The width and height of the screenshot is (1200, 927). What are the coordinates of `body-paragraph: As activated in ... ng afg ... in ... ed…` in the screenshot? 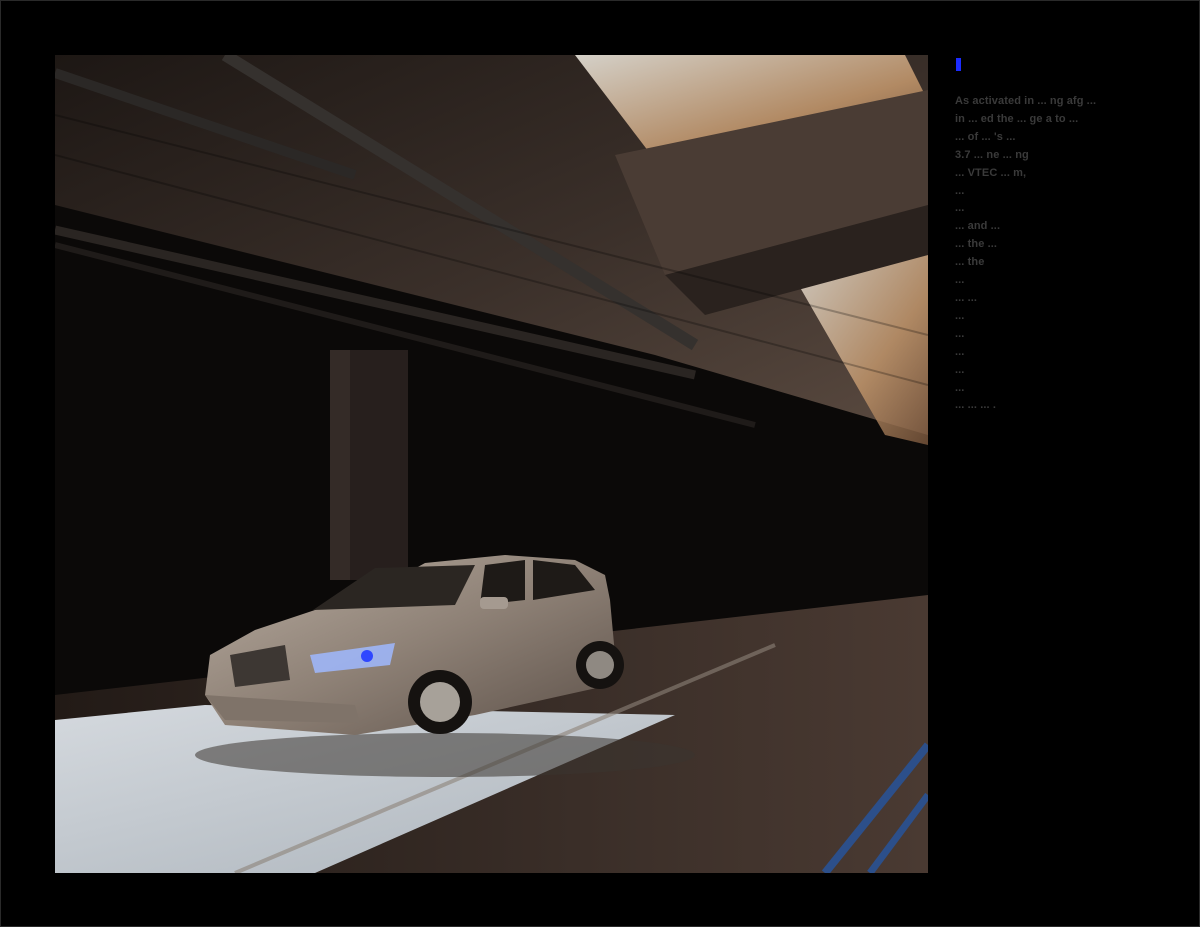 It's located at (1026, 253).